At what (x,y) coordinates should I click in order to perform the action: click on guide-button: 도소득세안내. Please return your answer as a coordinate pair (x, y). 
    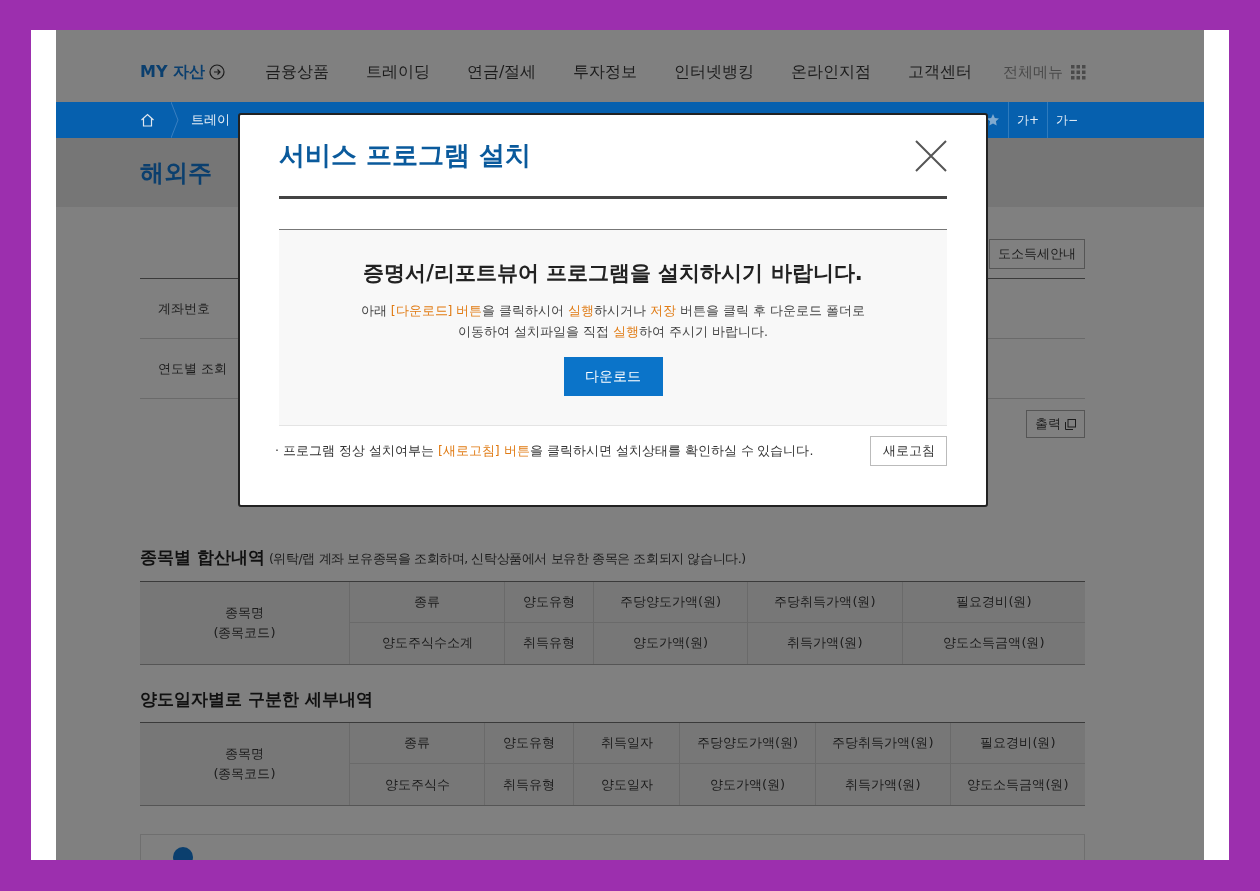
    Looking at the image, I should click on (1037, 254).